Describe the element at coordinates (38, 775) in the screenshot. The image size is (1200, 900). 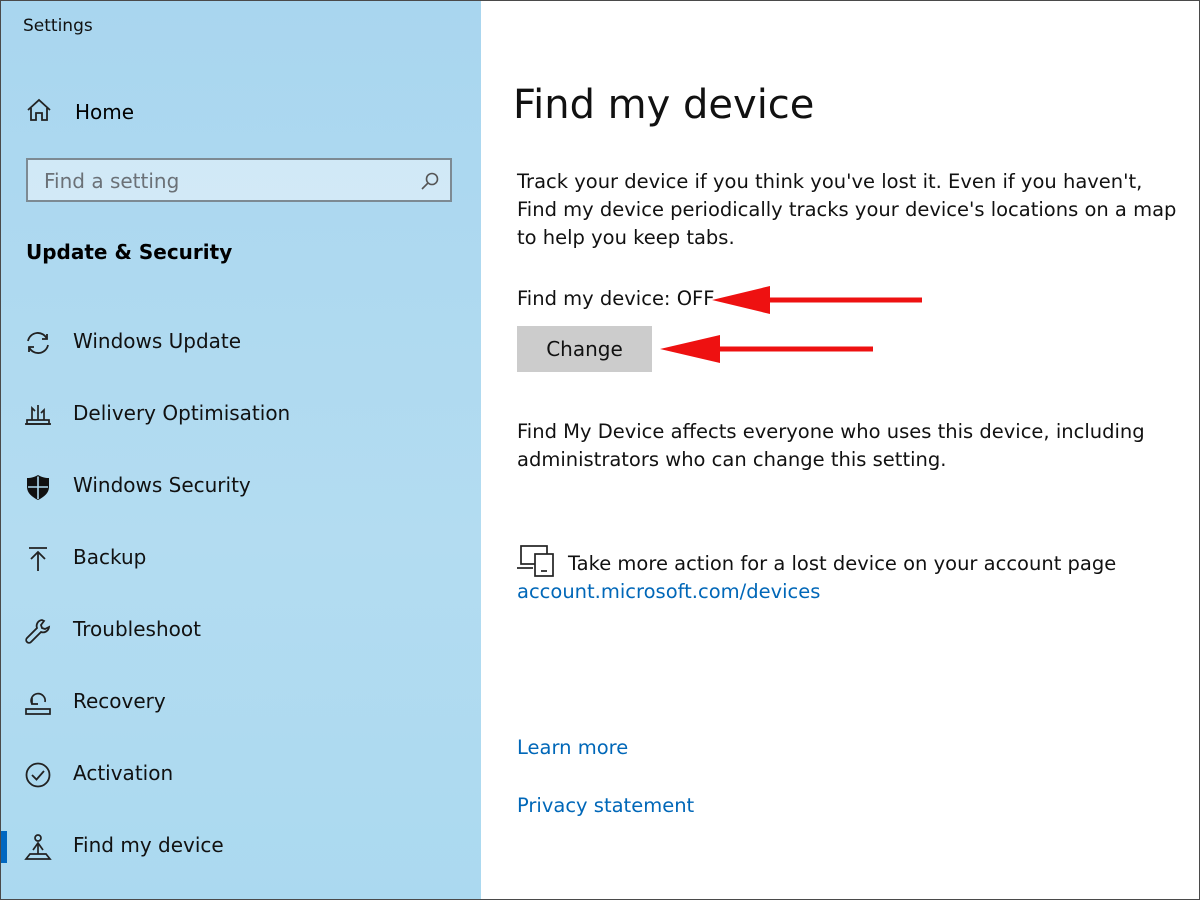
I see `check-circle-icon` at that location.